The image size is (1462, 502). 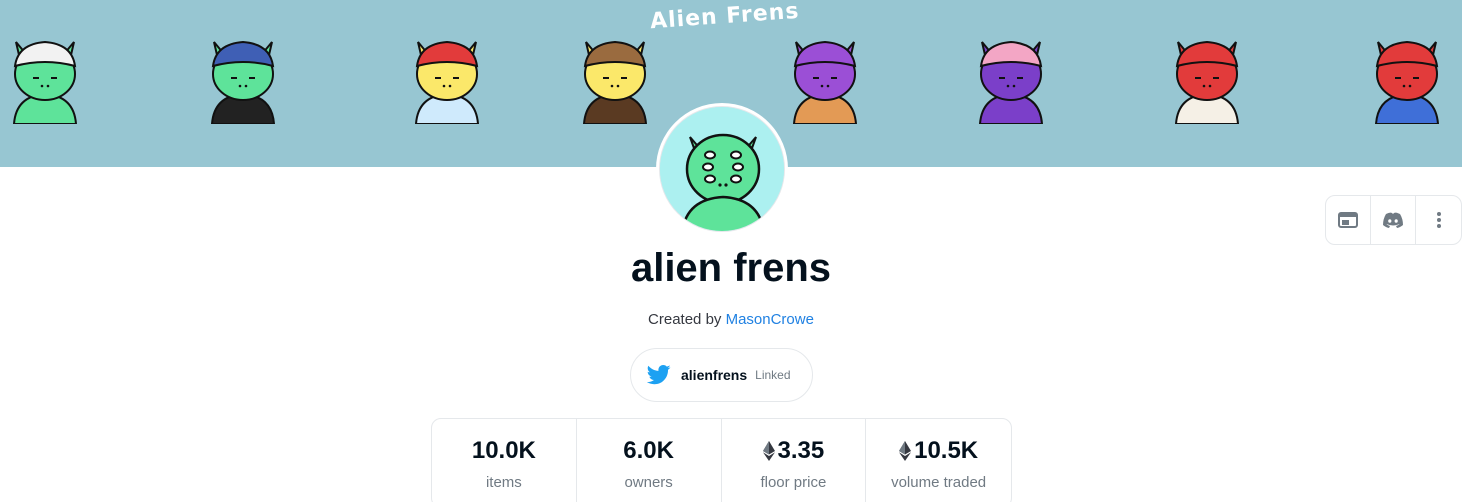 What do you see at coordinates (793, 482) in the screenshot?
I see `stat-label: floor price` at bounding box center [793, 482].